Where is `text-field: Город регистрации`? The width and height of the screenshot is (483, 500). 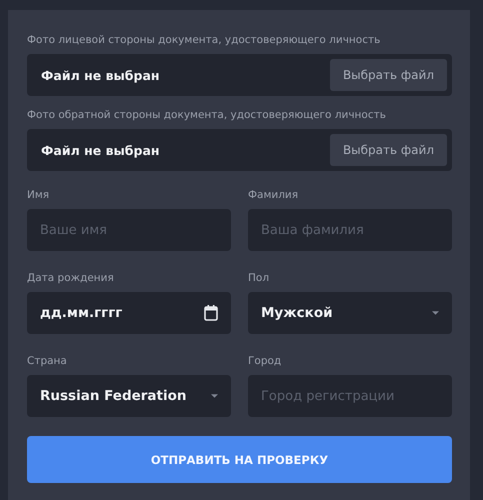 text-field: Город регистрации is located at coordinates (350, 396).